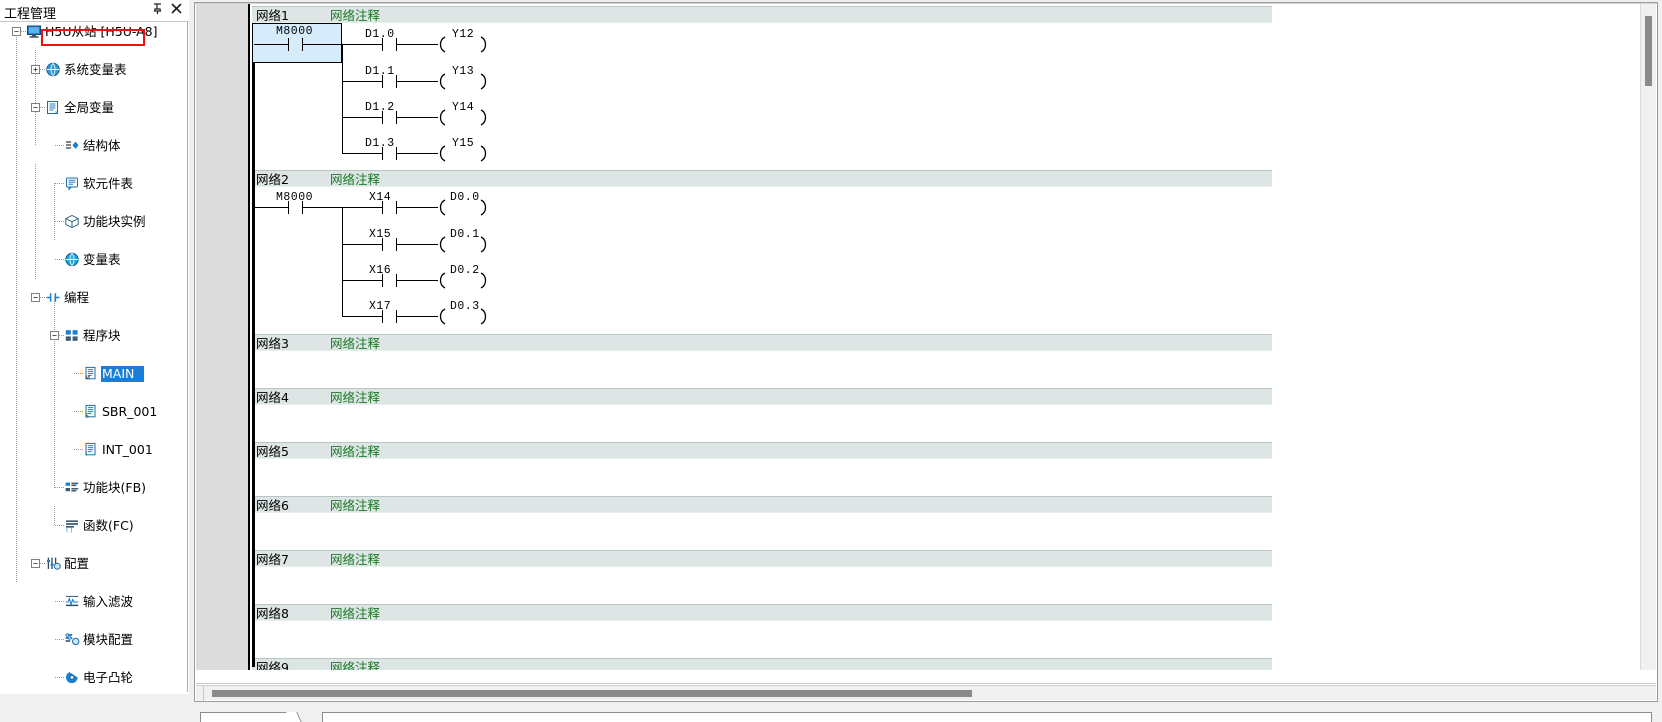 The image size is (1662, 722). Describe the element at coordinates (157, 10) in the screenshot. I see `pin-icon` at that location.